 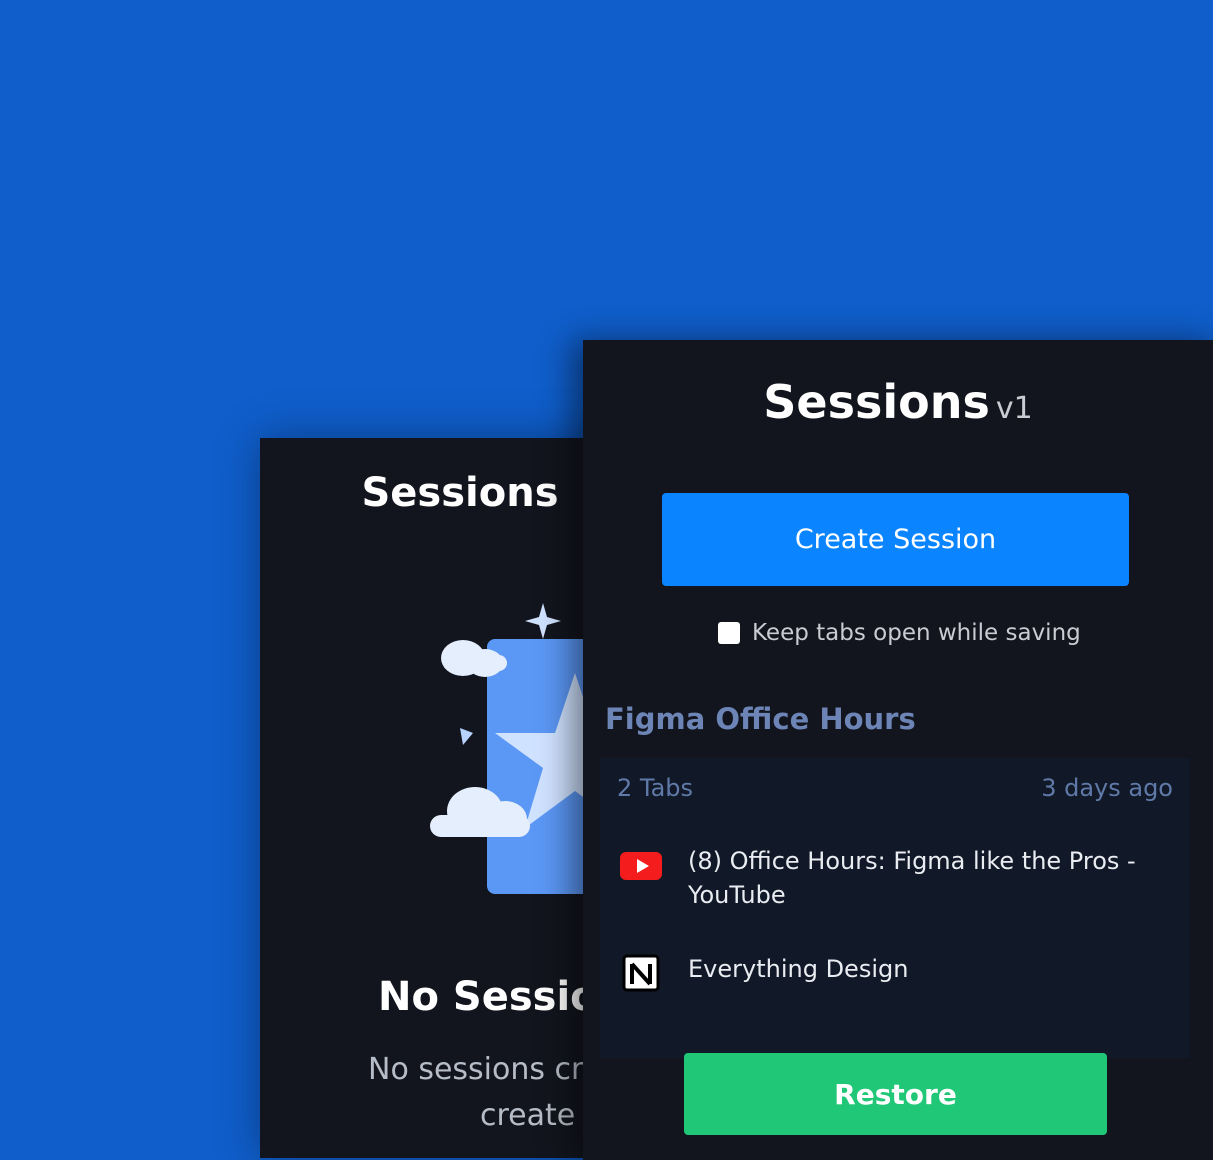 What do you see at coordinates (1107, 788) in the screenshot?
I see `time-ago: 3 days ago` at bounding box center [1107, 788].